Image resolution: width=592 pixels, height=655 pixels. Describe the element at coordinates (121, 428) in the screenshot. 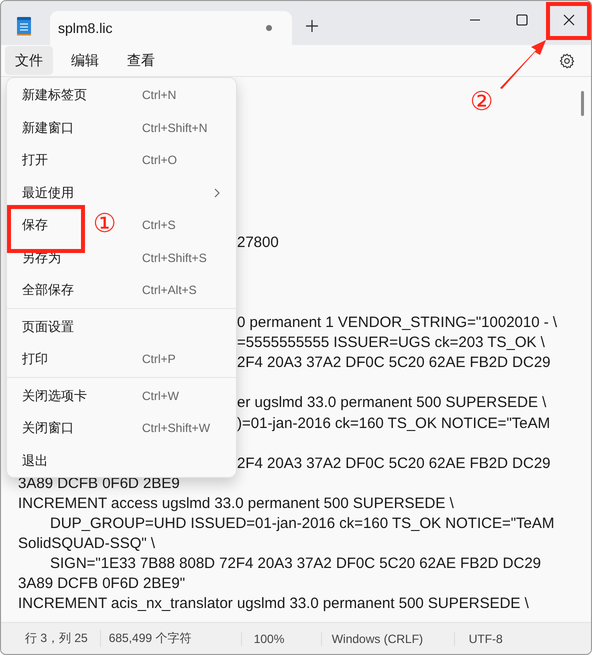

I see `menu-item: 关闭窗口 Ctrl+Shift+W` at that location.